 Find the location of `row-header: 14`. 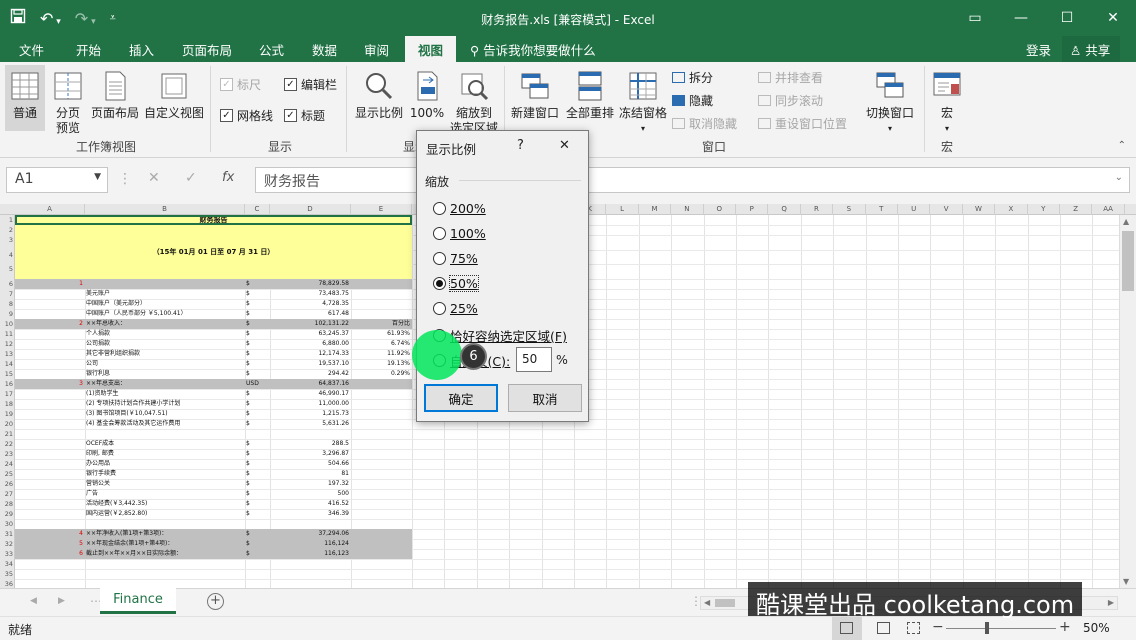

row-header: 14 is located at coordinates (7, 364).